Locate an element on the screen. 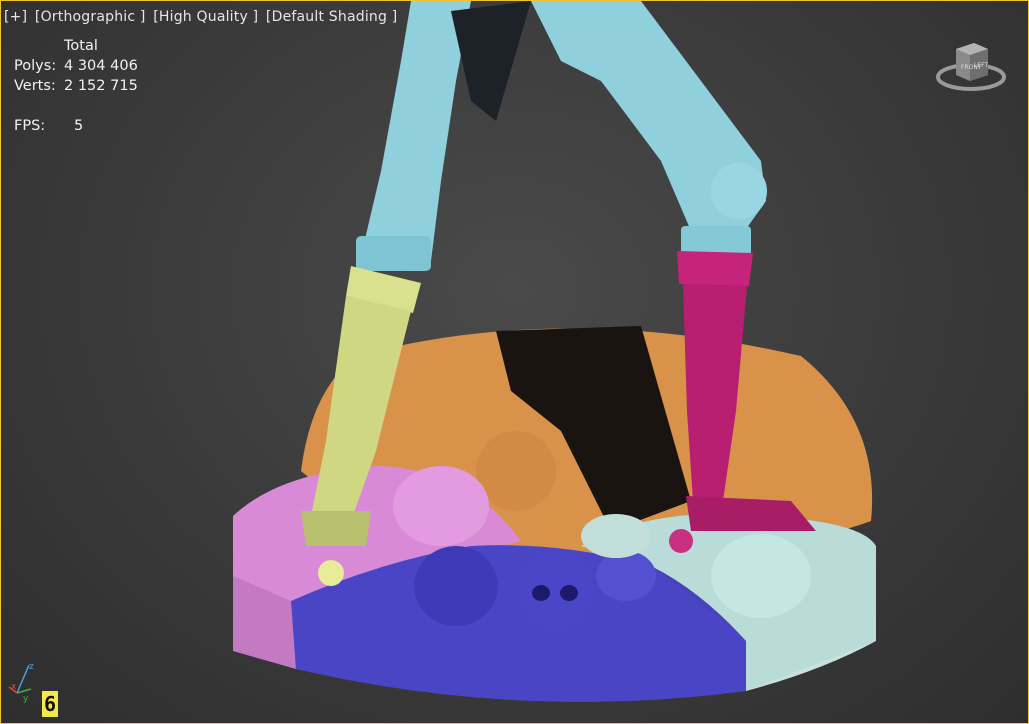 This screenshot has height=724, width=1029. shading-label: [Default Shading ] is located at coordinates (331, 17).